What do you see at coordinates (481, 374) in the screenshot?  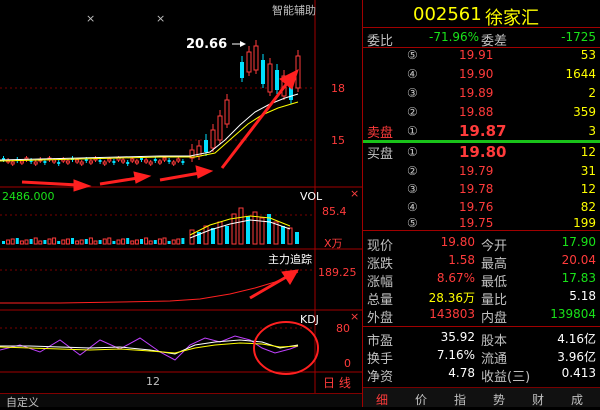 I see `quote-row: 净资 4.78 收益(三) 0.413` at bounding box center [481, 374].